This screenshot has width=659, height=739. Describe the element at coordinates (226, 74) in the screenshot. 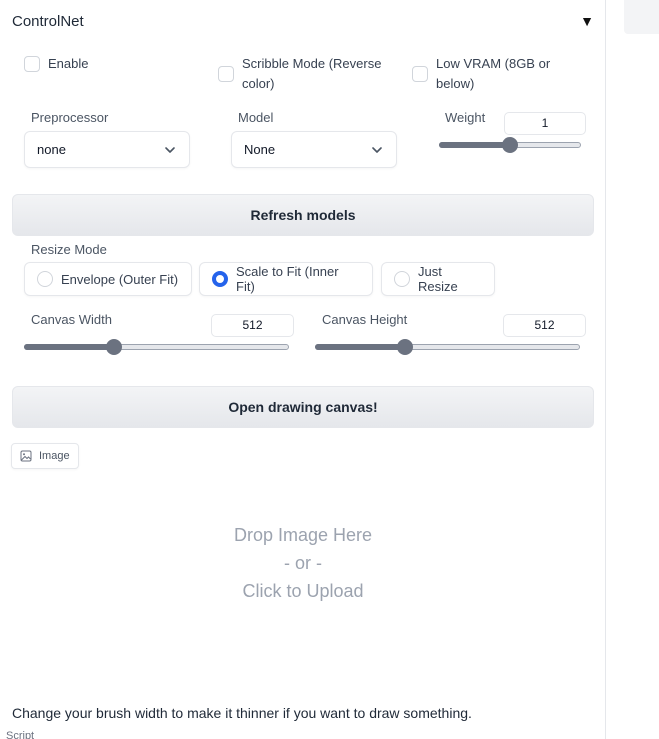

I see `scribble-checkbox` at that location.